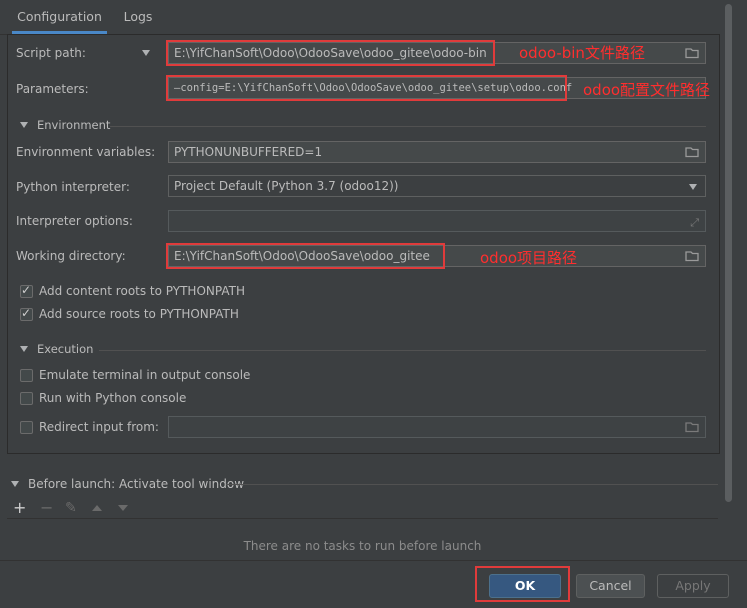 This screenshot has width=747, height=608. What do you see at coordinates (46, 507) in the screenshot?
I see `remove-icon: −` at bounding box center [46, 507].